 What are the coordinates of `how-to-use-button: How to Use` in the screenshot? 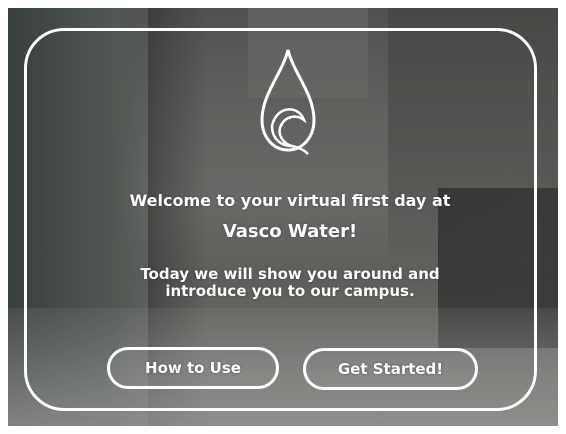 It's located at (193, 368).